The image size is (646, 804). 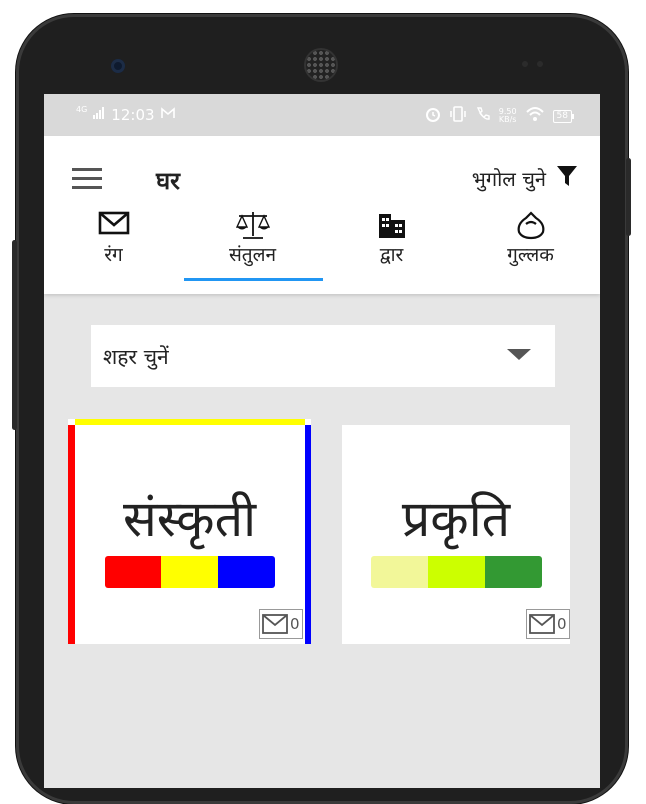 I want to click on tab-label: द्वार, so click(x=391, y=255).